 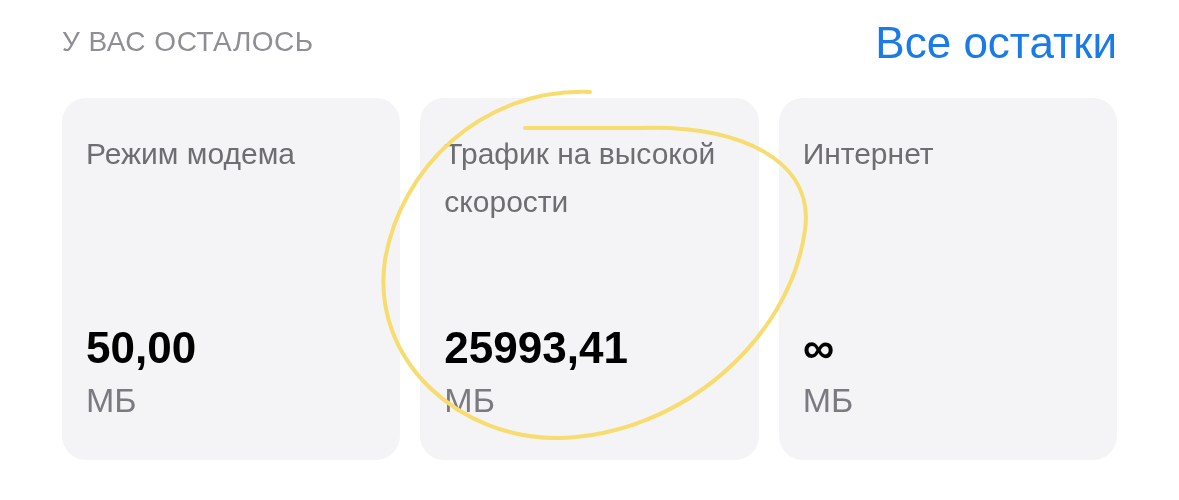 What do you see at coordinates (141, 348) in the screenshot?
I see `balance-value: 50,00` at bounding box center [141, 348].